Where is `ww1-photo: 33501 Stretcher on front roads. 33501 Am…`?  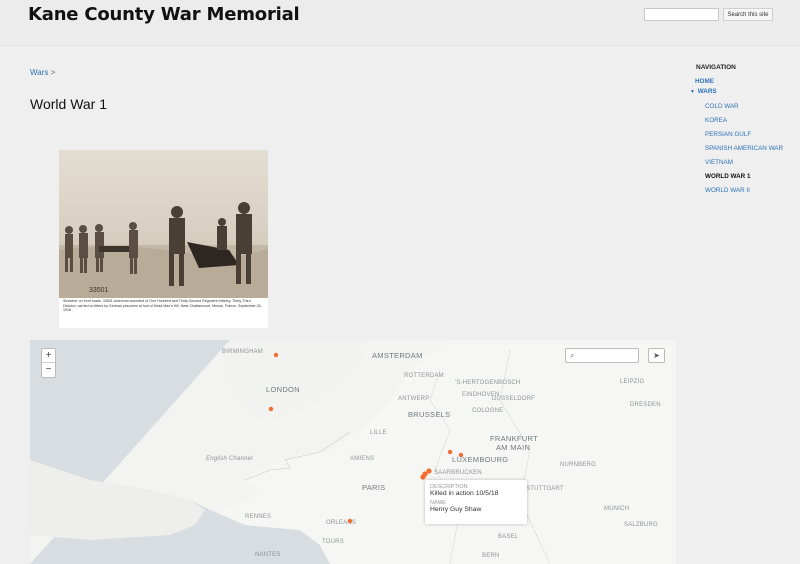
ww1-photo: 33501 Stretcher on front roads. 33501 Am… is located at coordinates (163, 239).